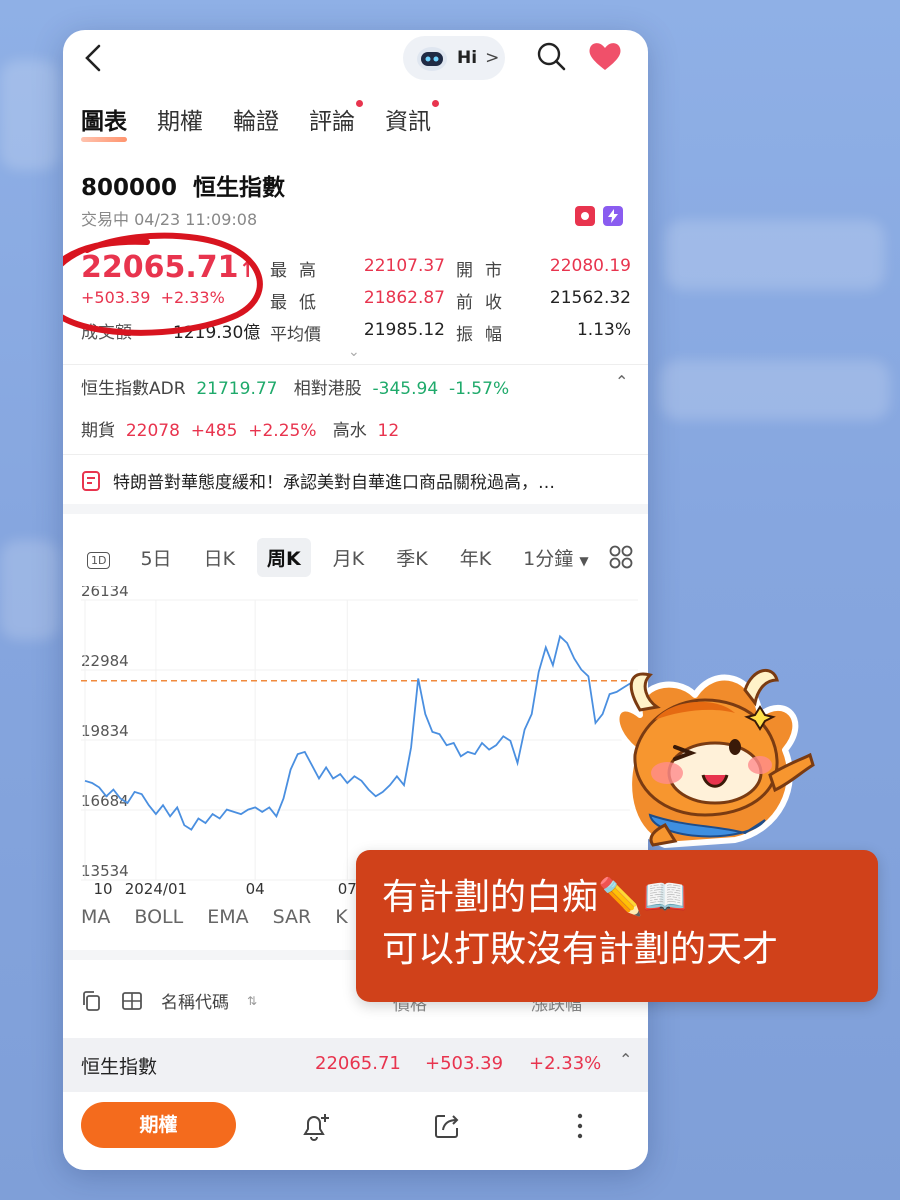  What do you see at coordinates (341, 917) in the screenshot?
I see `indicator-k: K` at bounding box center [341, 917].